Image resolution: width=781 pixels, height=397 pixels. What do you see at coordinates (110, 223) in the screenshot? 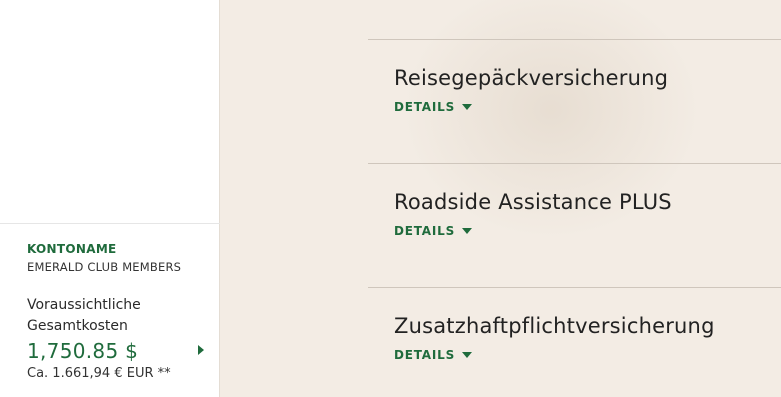
I see `sidebar-divider` at bounding box center [110, 223].